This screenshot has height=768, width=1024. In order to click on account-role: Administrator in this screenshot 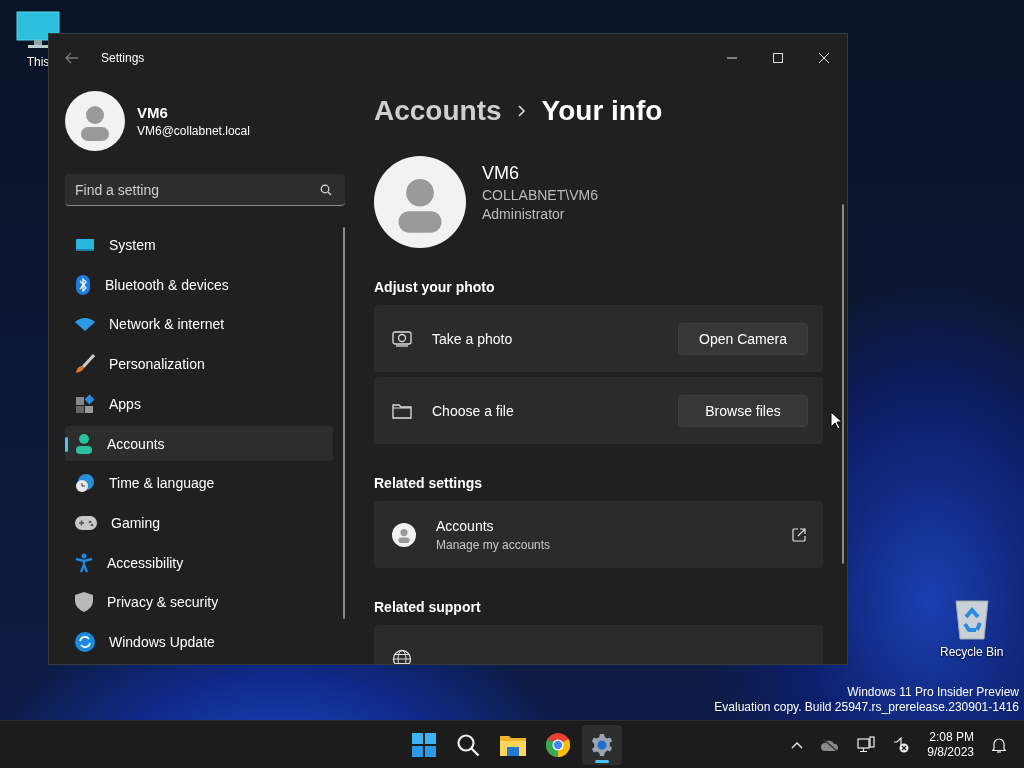, I will do `click(524, 213)`.